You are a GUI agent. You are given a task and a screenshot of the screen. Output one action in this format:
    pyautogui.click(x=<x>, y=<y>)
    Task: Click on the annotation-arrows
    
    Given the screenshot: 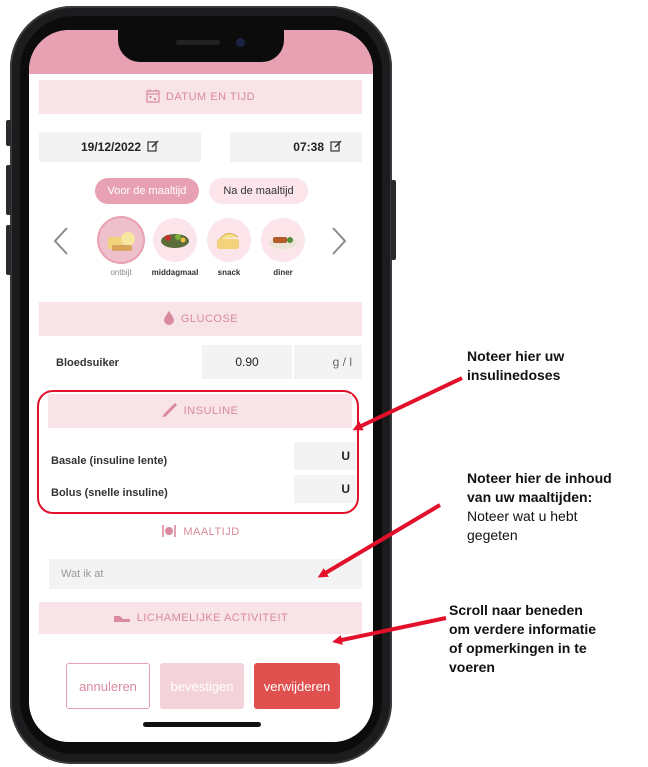 What is the action you would take?
    pyautogui.click(x=390, y=510)
    